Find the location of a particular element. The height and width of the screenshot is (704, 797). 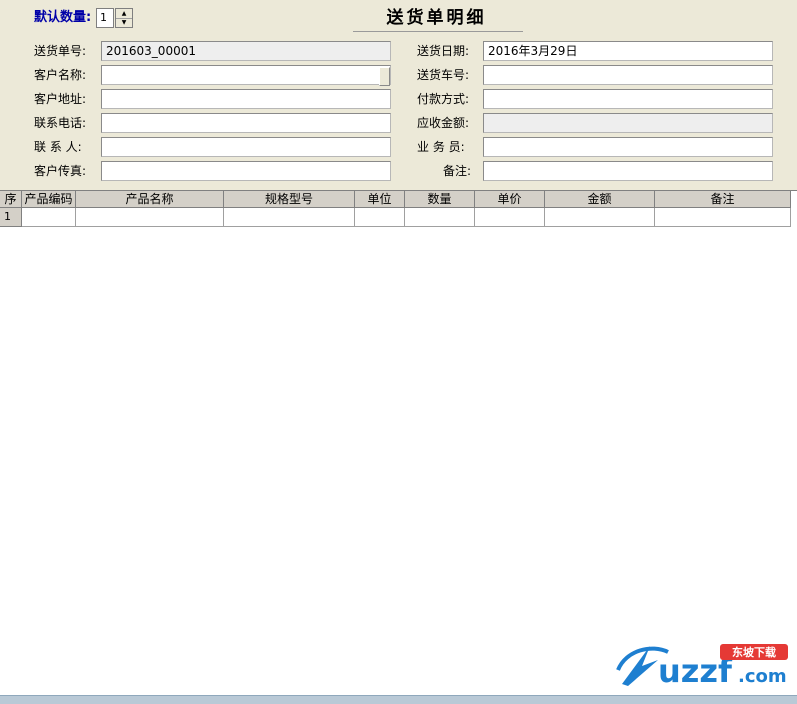

delivery-date-field: 2016年3月29日 is located at coordinates (628, 51).